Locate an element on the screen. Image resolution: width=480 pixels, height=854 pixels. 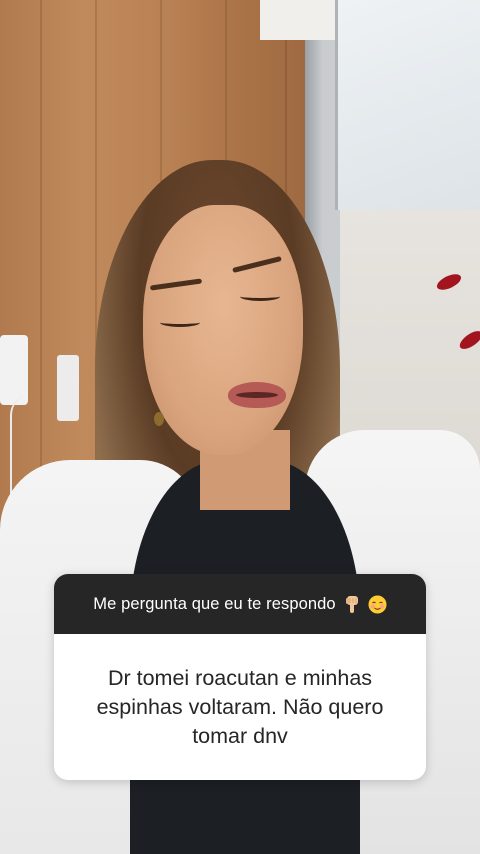
earring is located at coordinates (159, 419).